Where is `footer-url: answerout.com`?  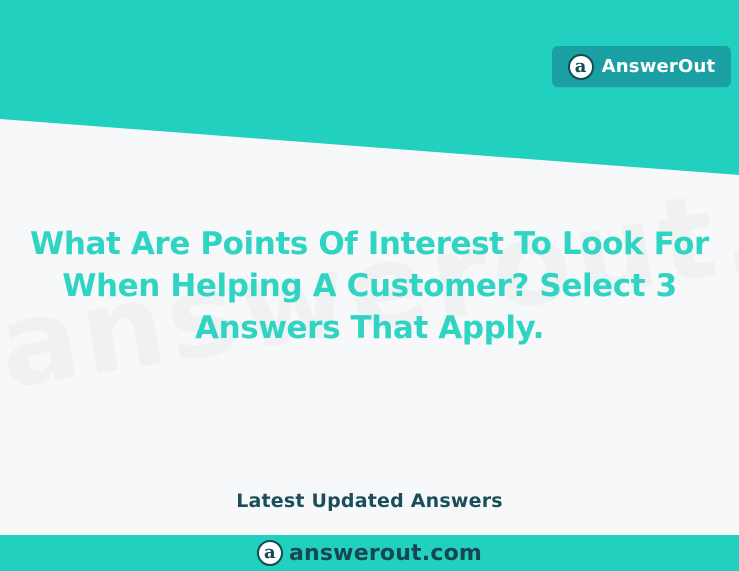
footer-url: answerout.com is located at coordinates (385, 553).